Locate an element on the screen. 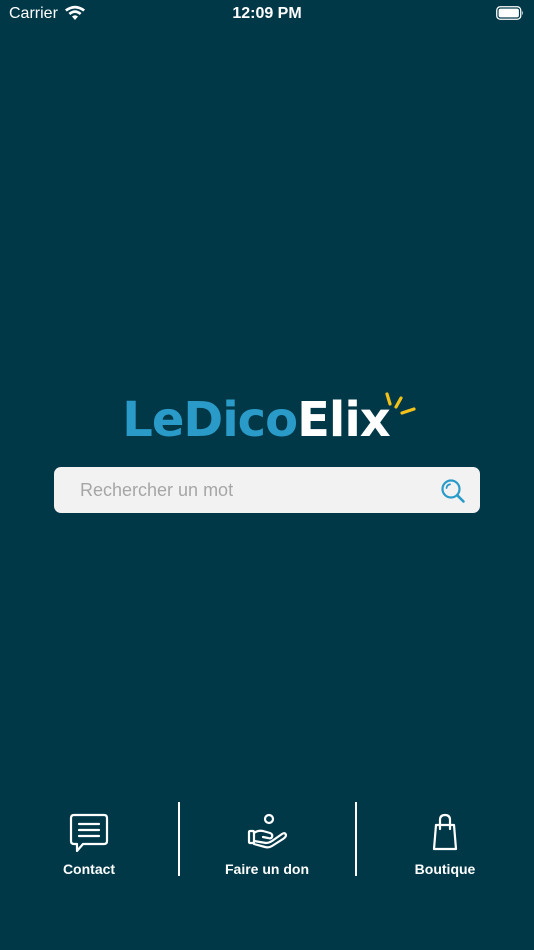 The width and height of the screenshot is (534, 950). contact-label: Contact is located at coordinates (89, 869).